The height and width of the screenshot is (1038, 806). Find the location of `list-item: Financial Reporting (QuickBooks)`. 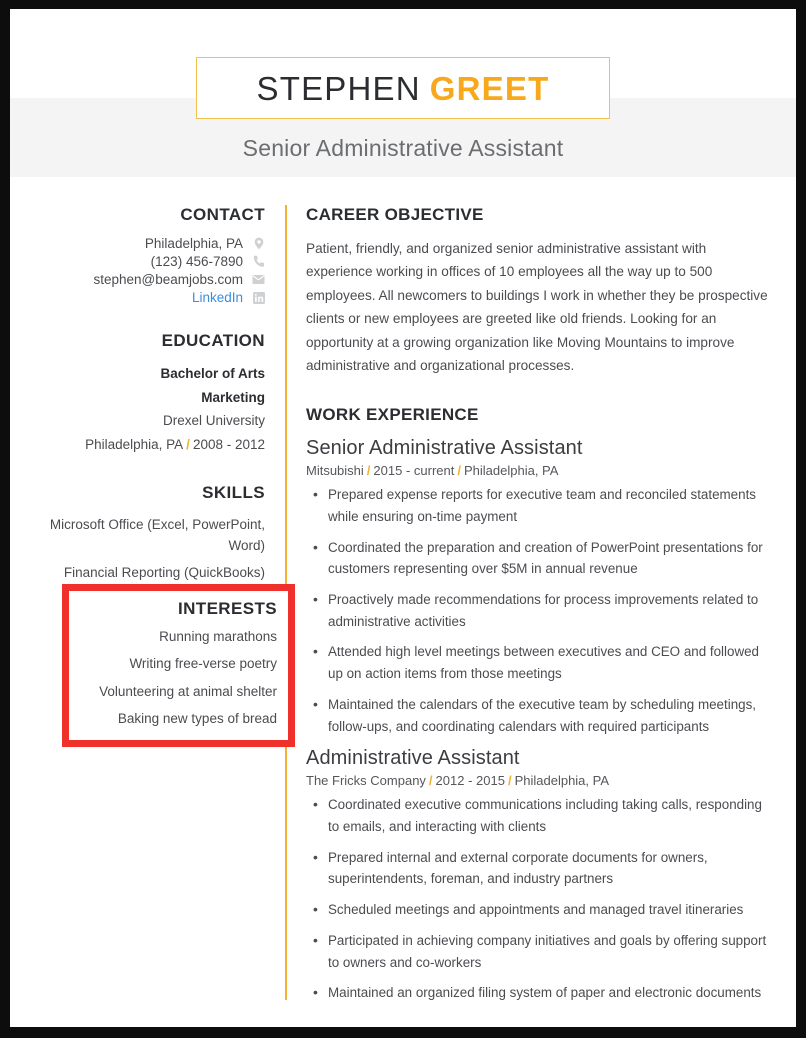

list-item: Financial Reporting (QuickBooks) is located at coordinates (164, 573).